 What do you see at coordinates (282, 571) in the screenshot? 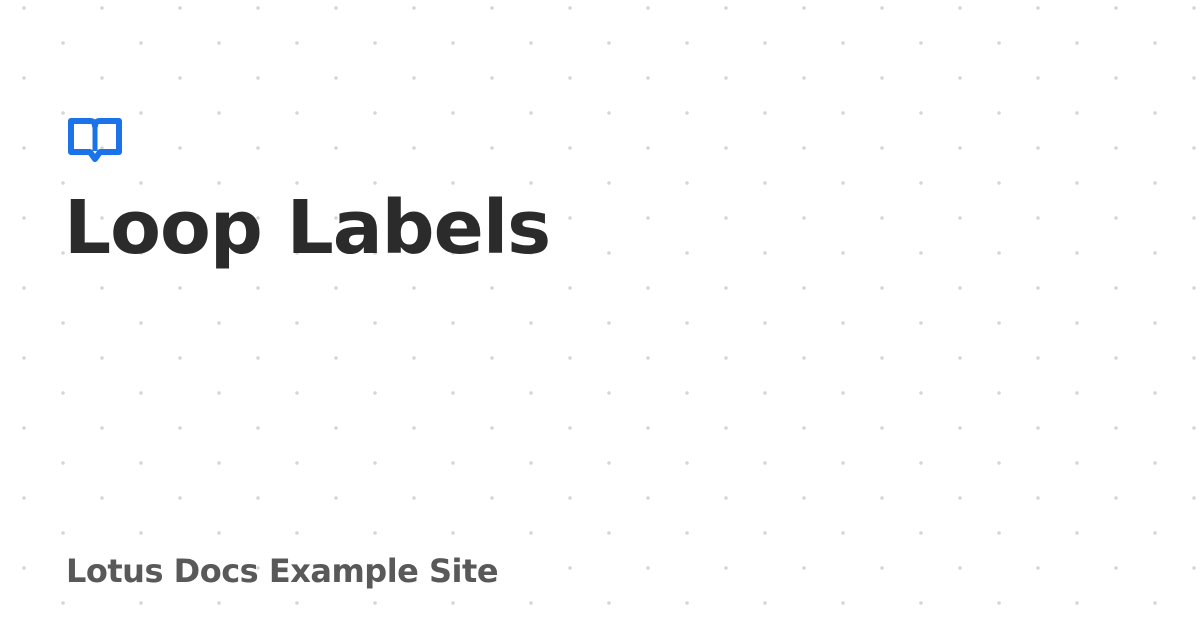
I see `site-name: Lotus Docs Example Site` at bounding box center [282, 571].